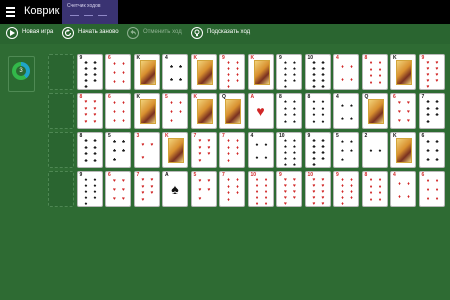  Describe the element at coordinates (317, 189) in the screenshot. I see `playing-card: 10 ♥ ♥ ♥ ♥ ♥ ♥ ♥ ♥ ♥ ♥` at that location.